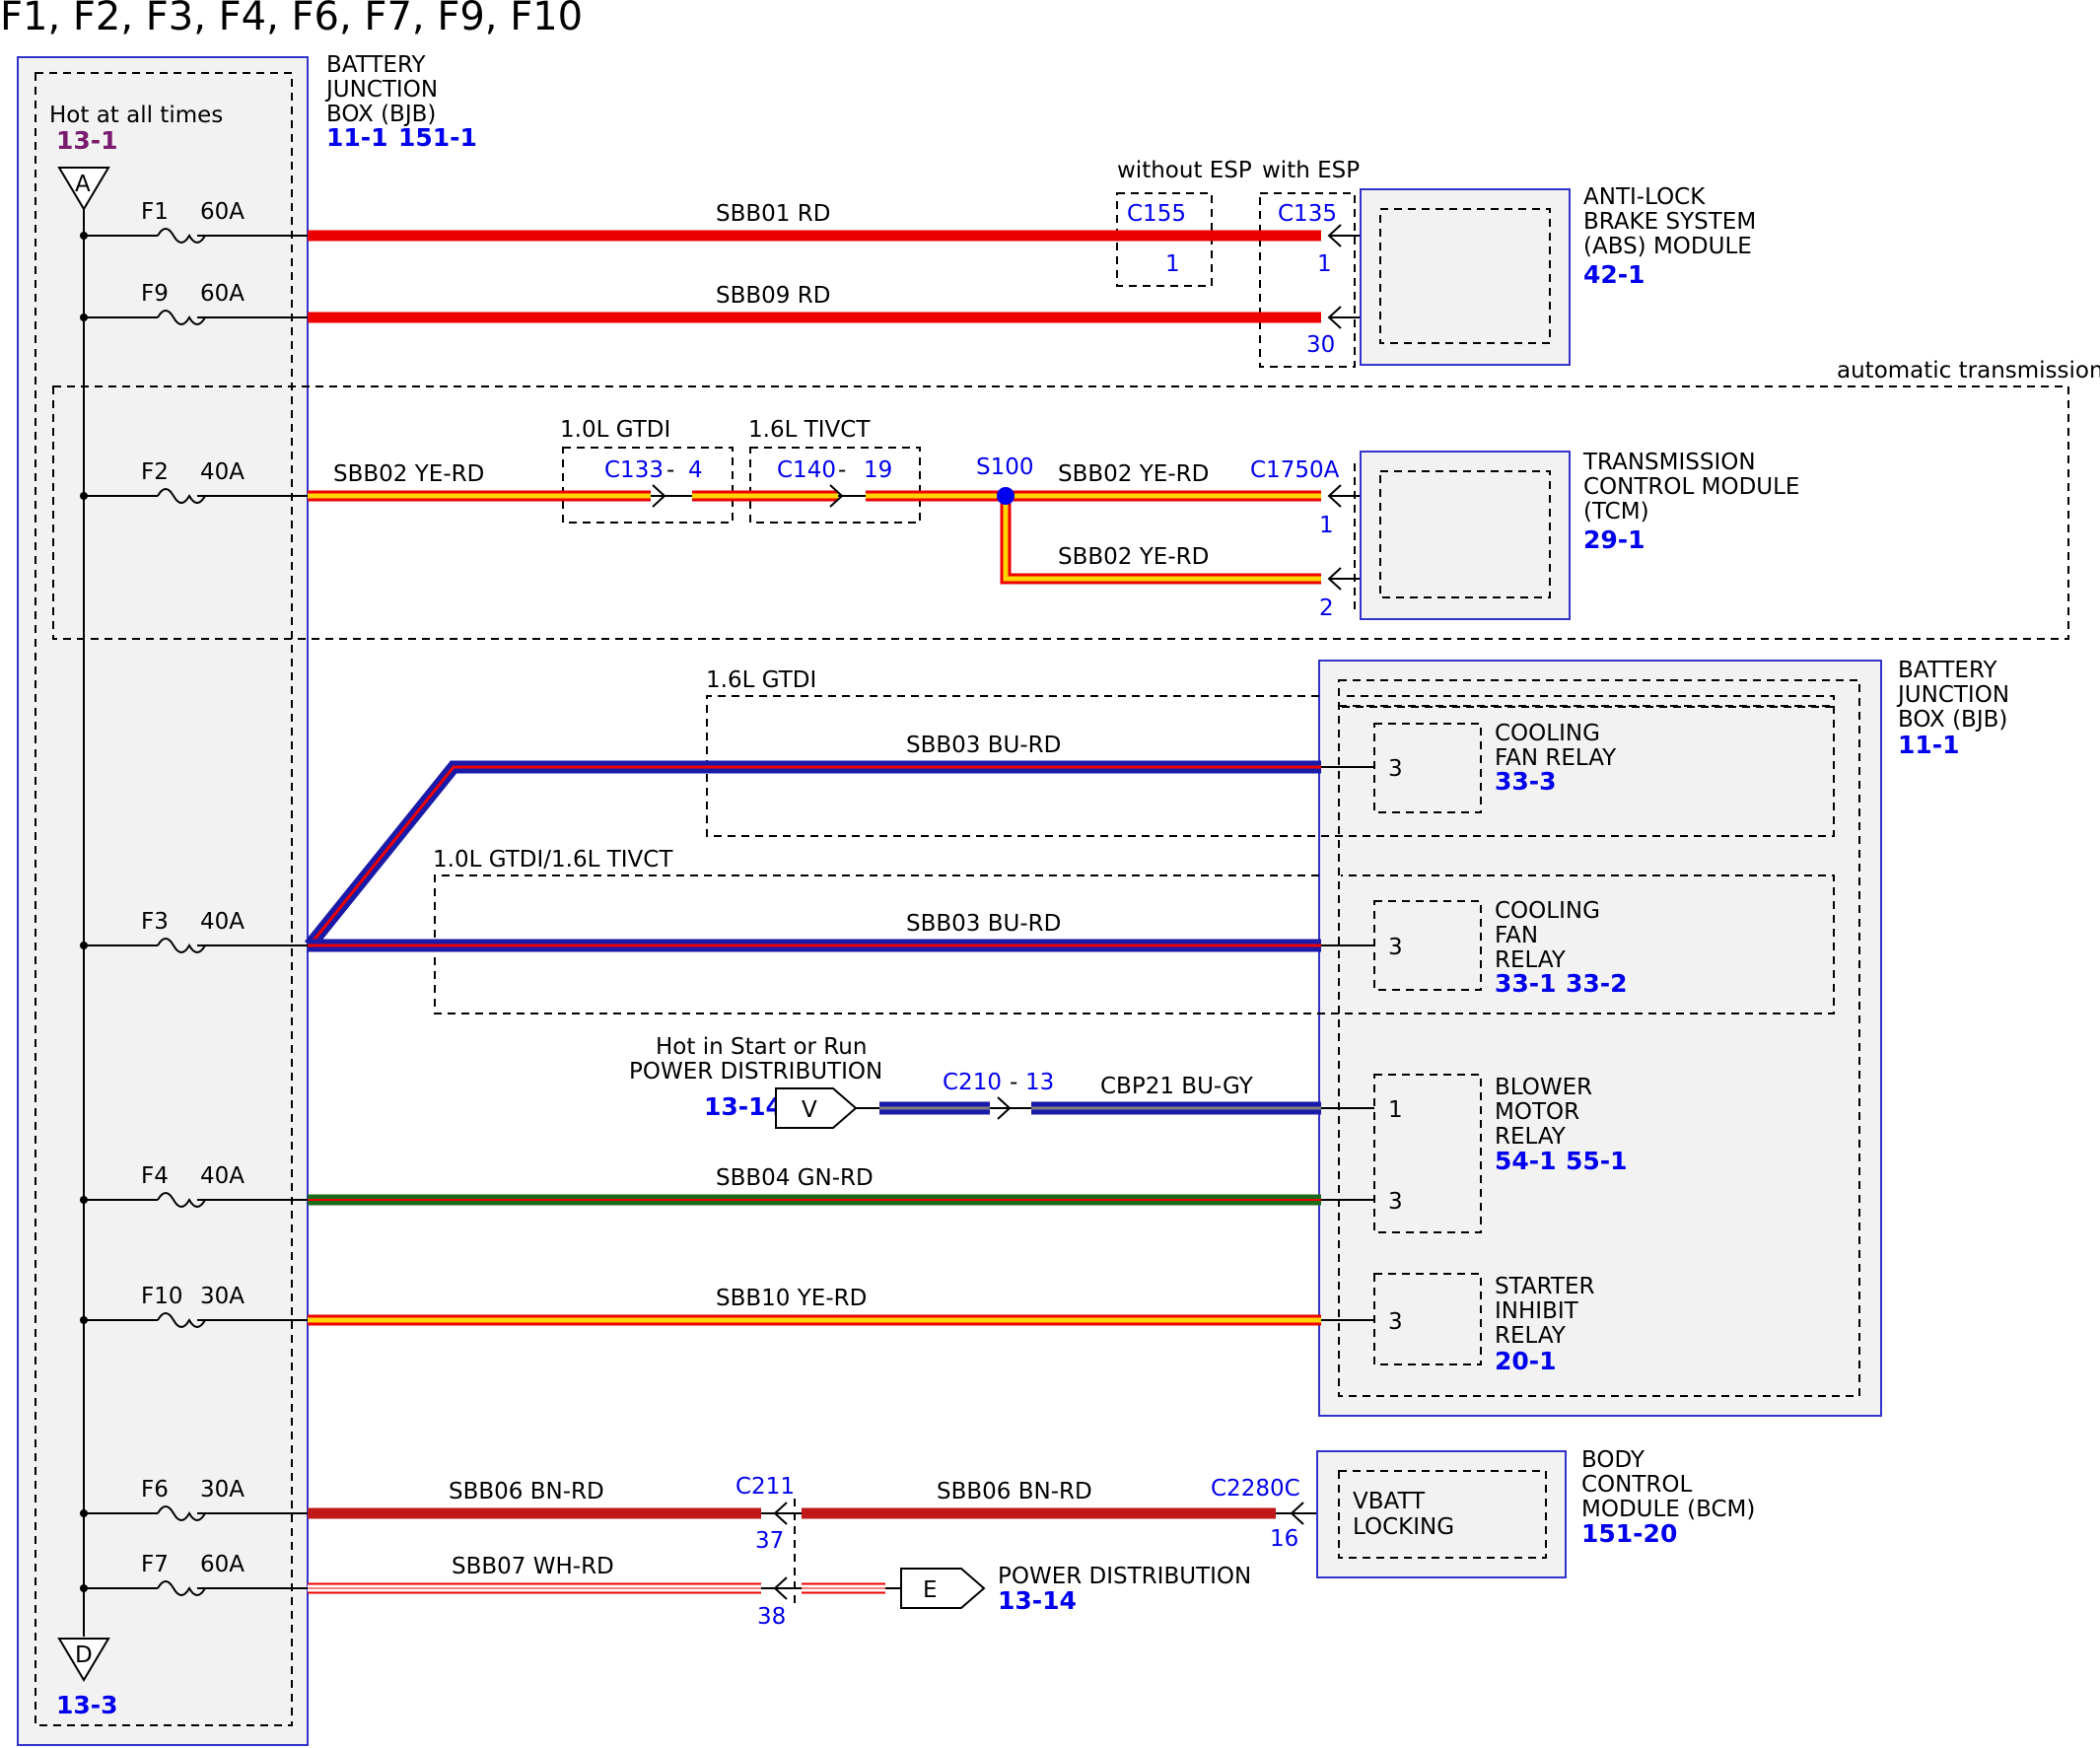  Describe the element at coordinates (1526, 781) in the screenshot. I see `cooling-fan-relay-ref: 33-3` at that location.